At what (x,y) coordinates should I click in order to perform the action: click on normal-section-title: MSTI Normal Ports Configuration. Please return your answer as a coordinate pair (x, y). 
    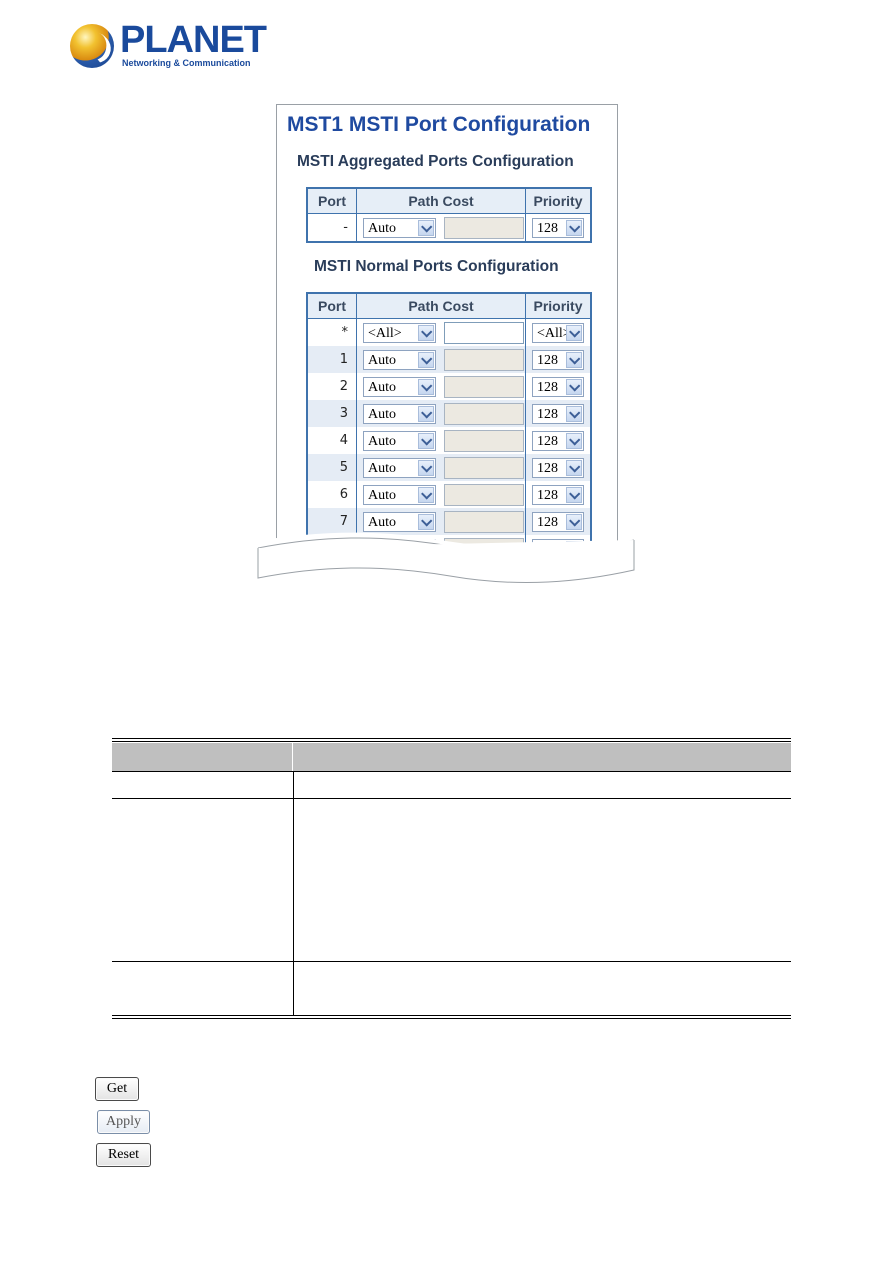
    Looking at the image, I should click on (436, 266).